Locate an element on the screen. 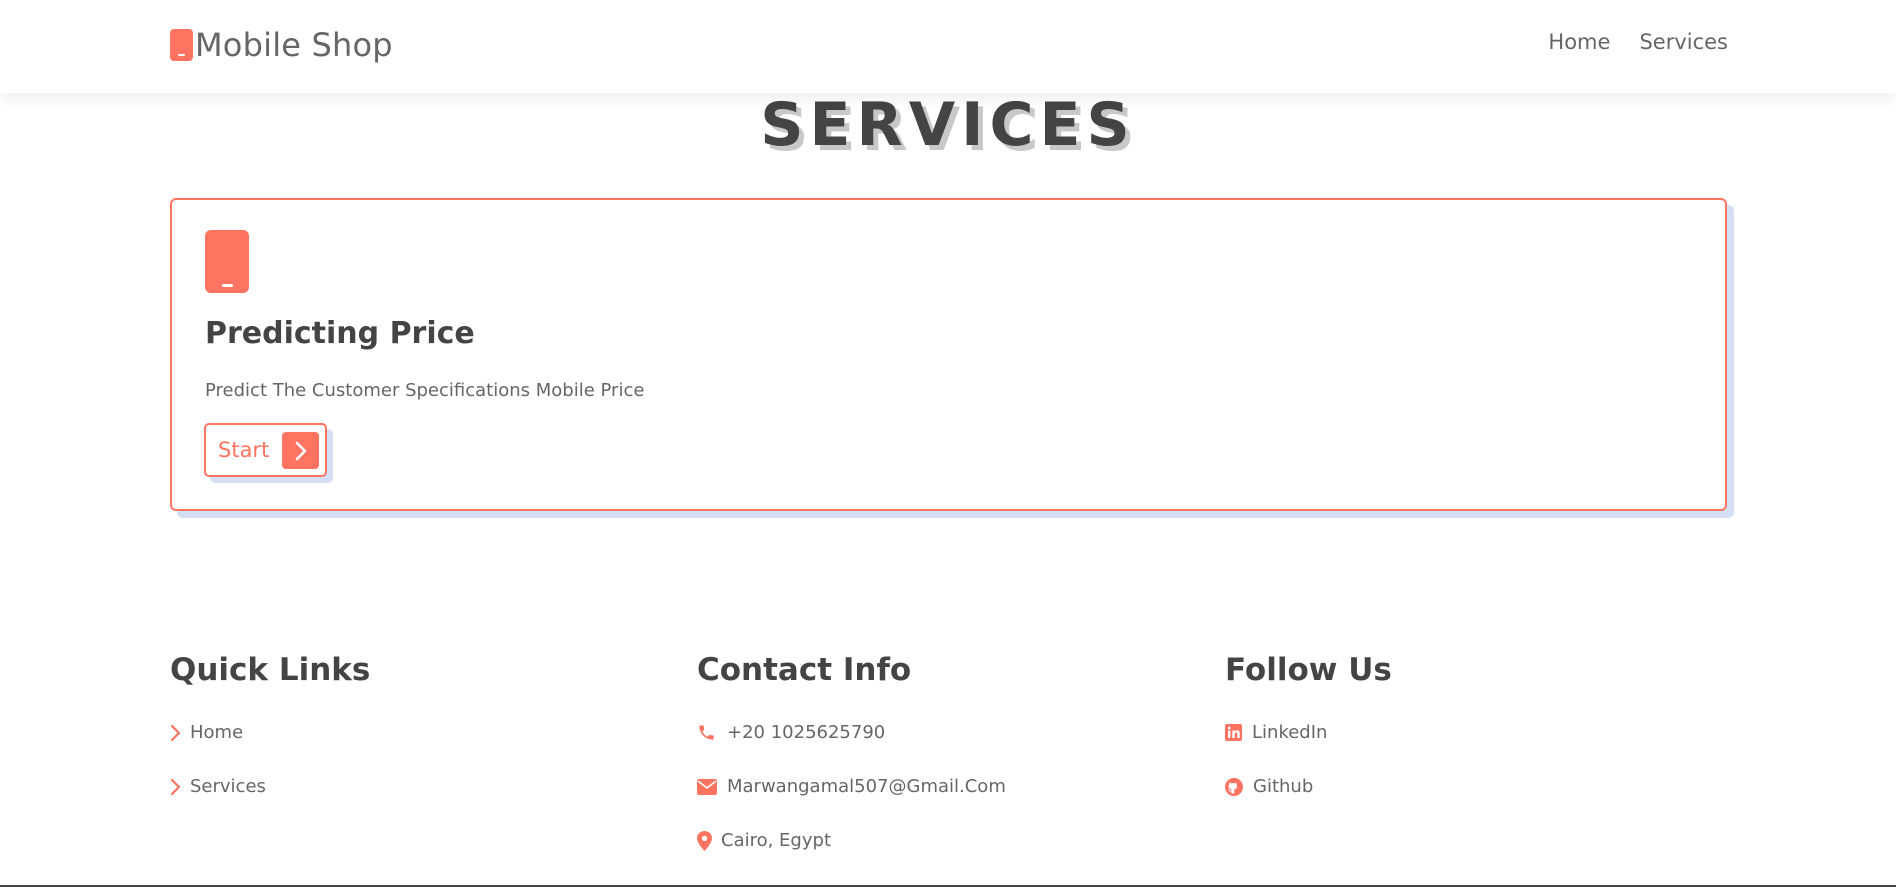 This screenshot has width=1896, height=887. footer-follow-us: Follow Us LinkedIn Github is located at coordinates (1465, 724).